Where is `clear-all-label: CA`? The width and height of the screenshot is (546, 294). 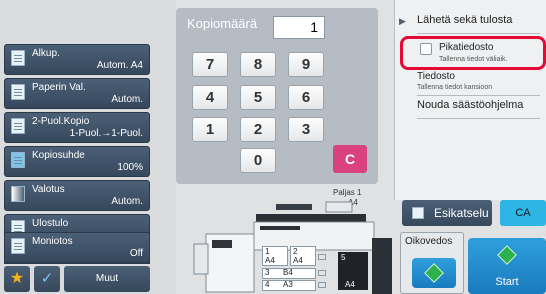
clear-all-label: CA is located at coordinates (523, 213).